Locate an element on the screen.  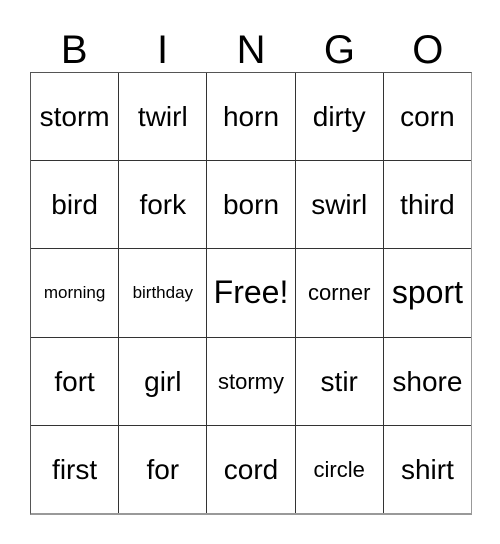
bingo-cell-label: shore is located at coordinates (427, 381).